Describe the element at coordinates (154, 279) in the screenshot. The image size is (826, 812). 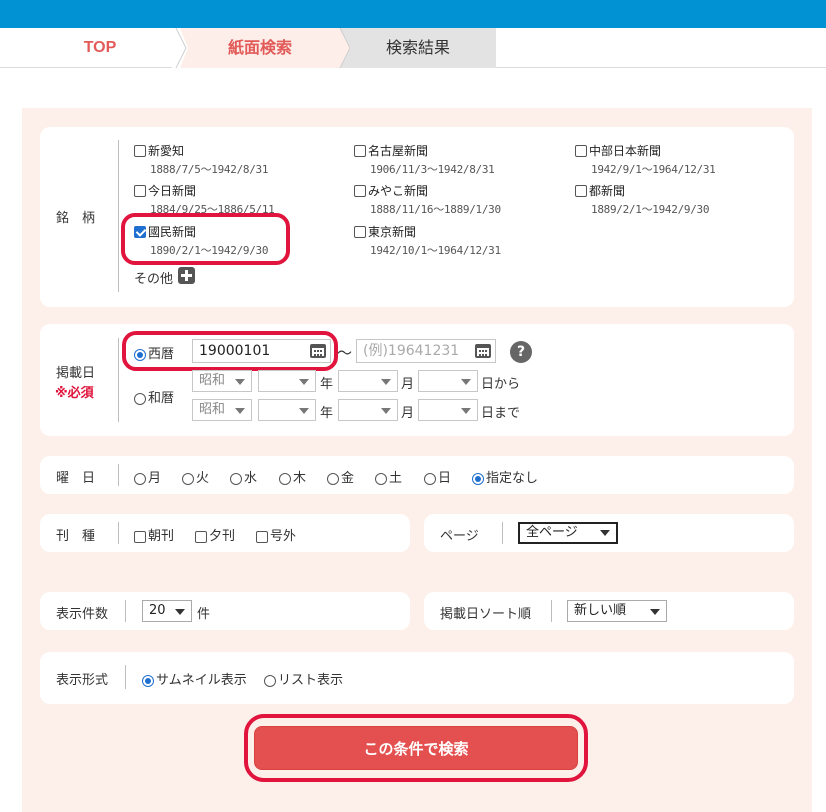
I see `other-brands-label: その他` at that location.